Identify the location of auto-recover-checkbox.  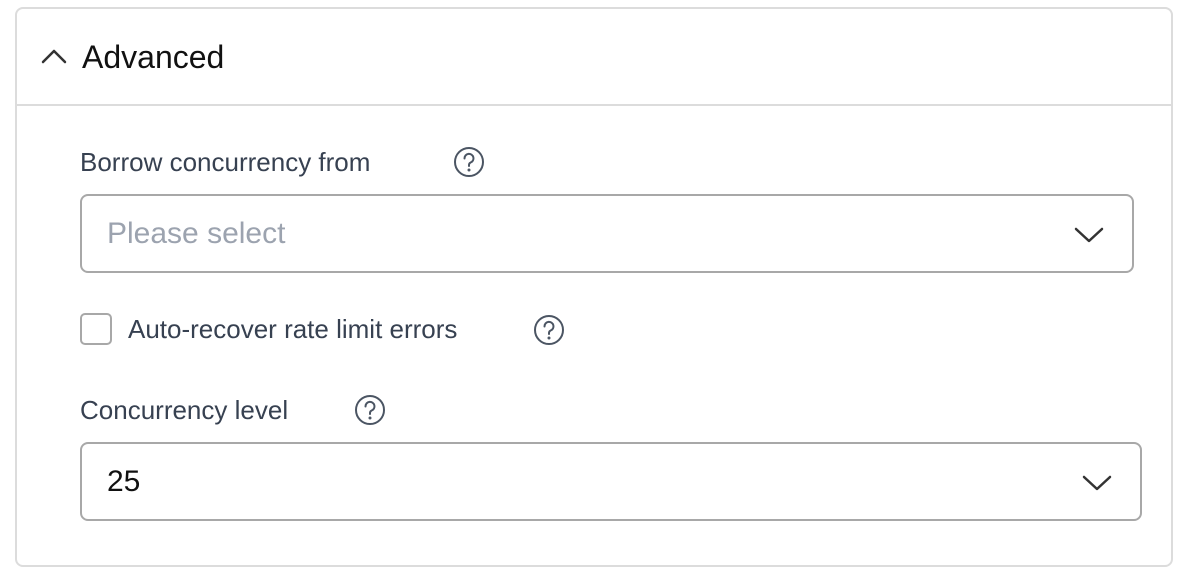
(96, 329).